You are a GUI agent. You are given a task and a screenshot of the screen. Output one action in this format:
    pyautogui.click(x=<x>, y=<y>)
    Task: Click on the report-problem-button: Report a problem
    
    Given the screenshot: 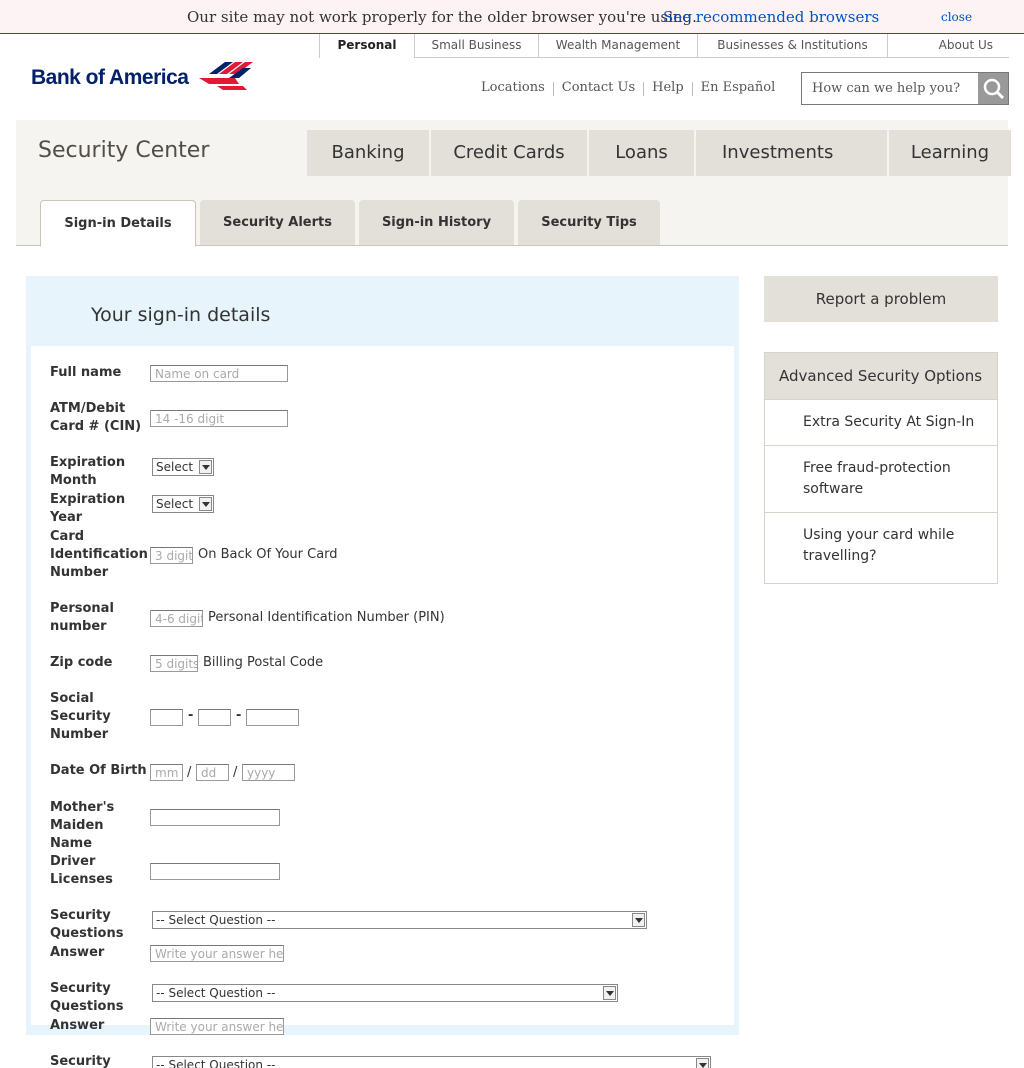 What is the action you would take?
    pyautogui.click(x=881, y=299)
    